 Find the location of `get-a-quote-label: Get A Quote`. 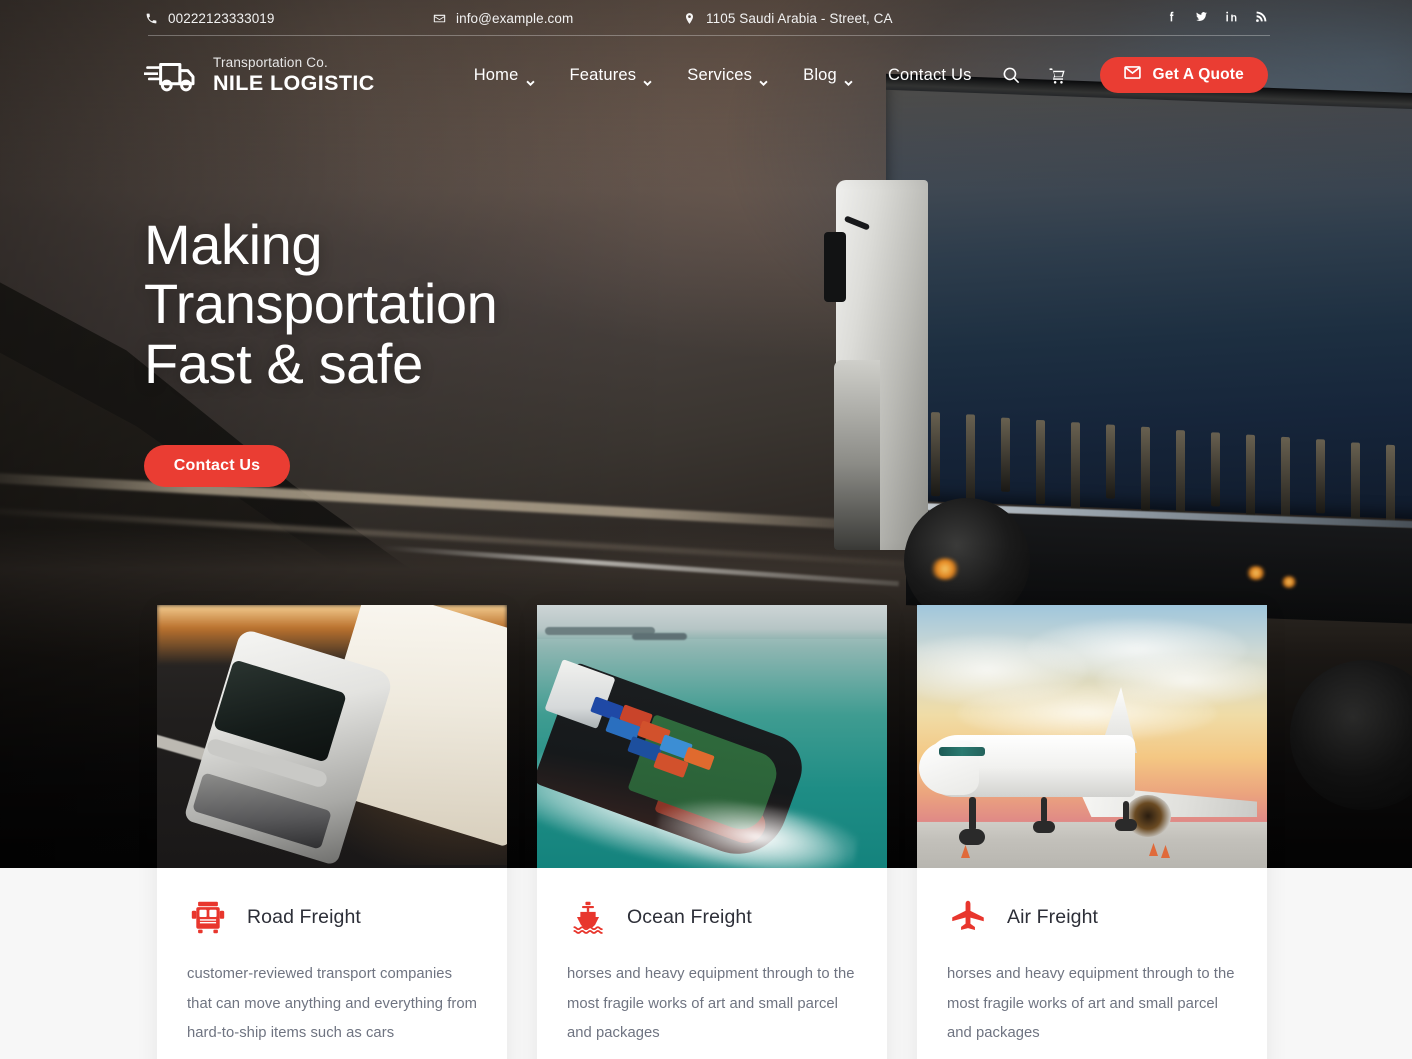

get-a-quote-label: Get A Quote is located at coordinates (1198, 74).